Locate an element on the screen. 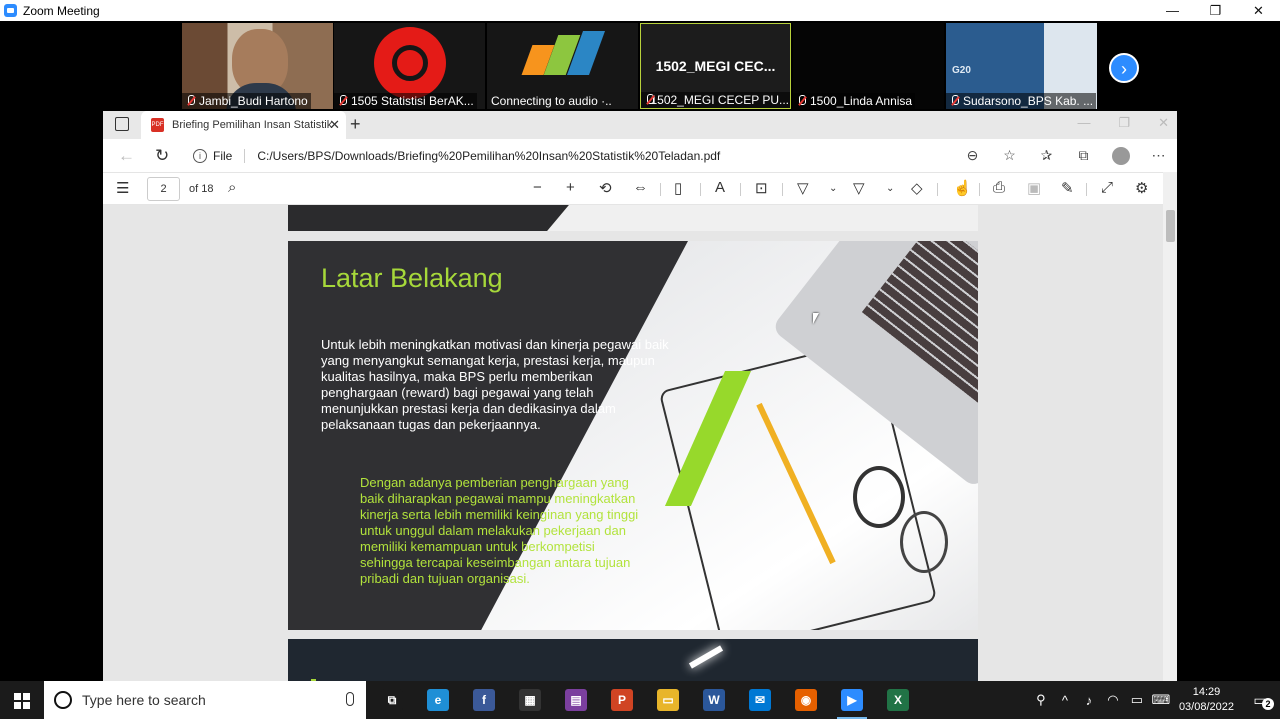 The image size is (1280, 719). participant-name: Jambi_Budi Hartono is located at coordinates (253, 101).